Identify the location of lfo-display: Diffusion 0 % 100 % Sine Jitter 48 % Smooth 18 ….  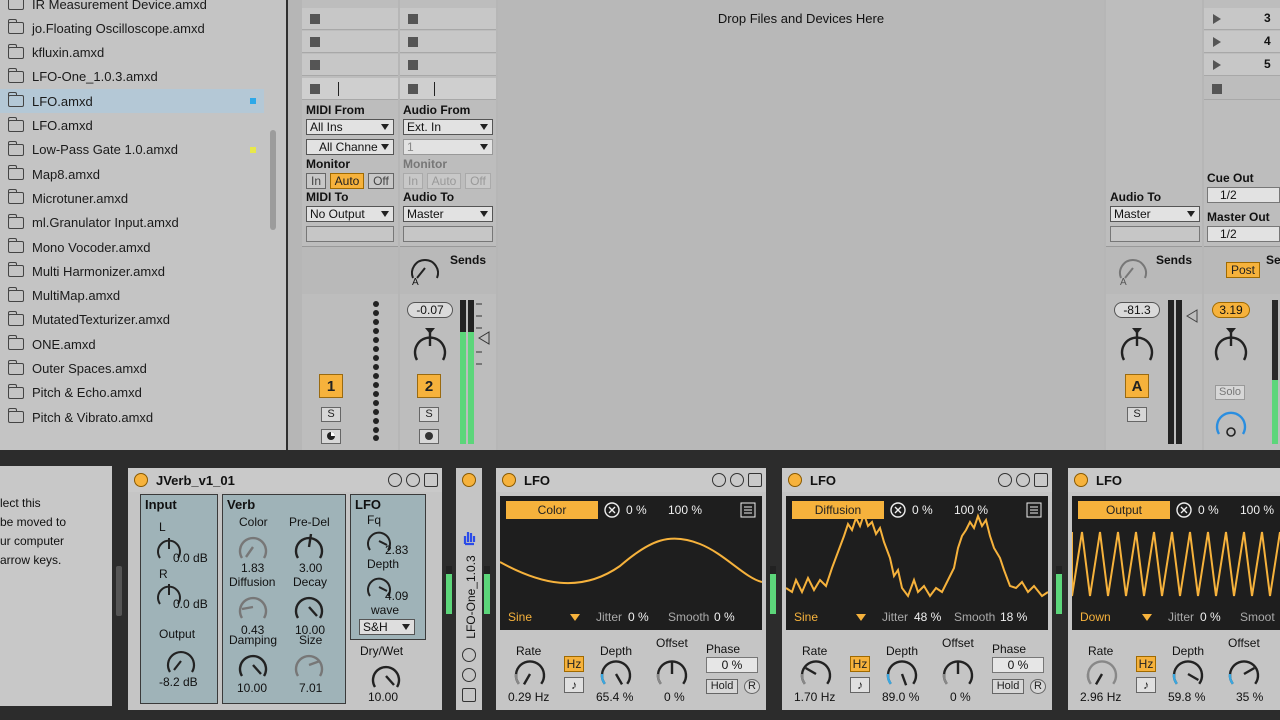
(917, 563).